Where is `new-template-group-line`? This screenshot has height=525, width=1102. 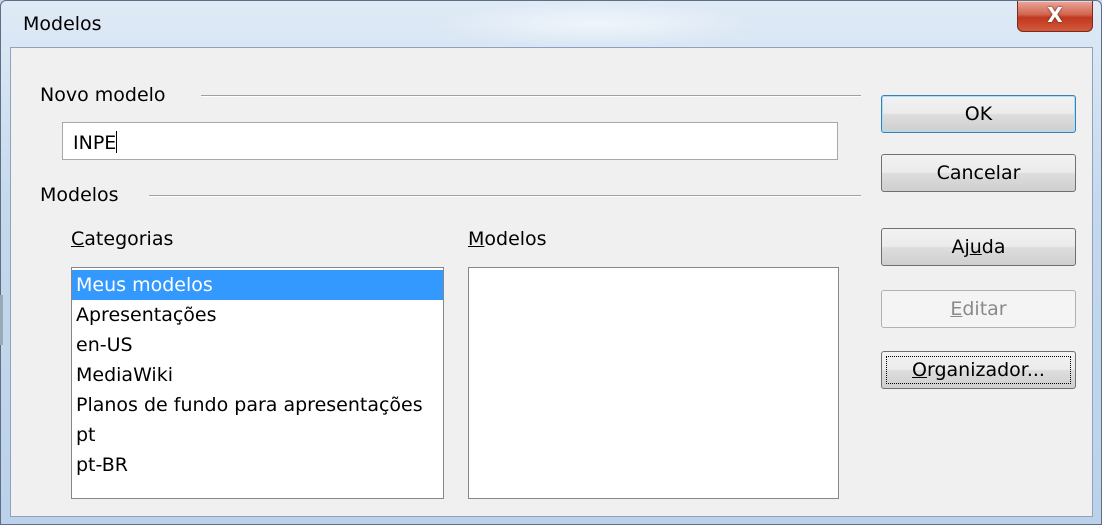
new-template-group-line is located at coordinates (531, 96).